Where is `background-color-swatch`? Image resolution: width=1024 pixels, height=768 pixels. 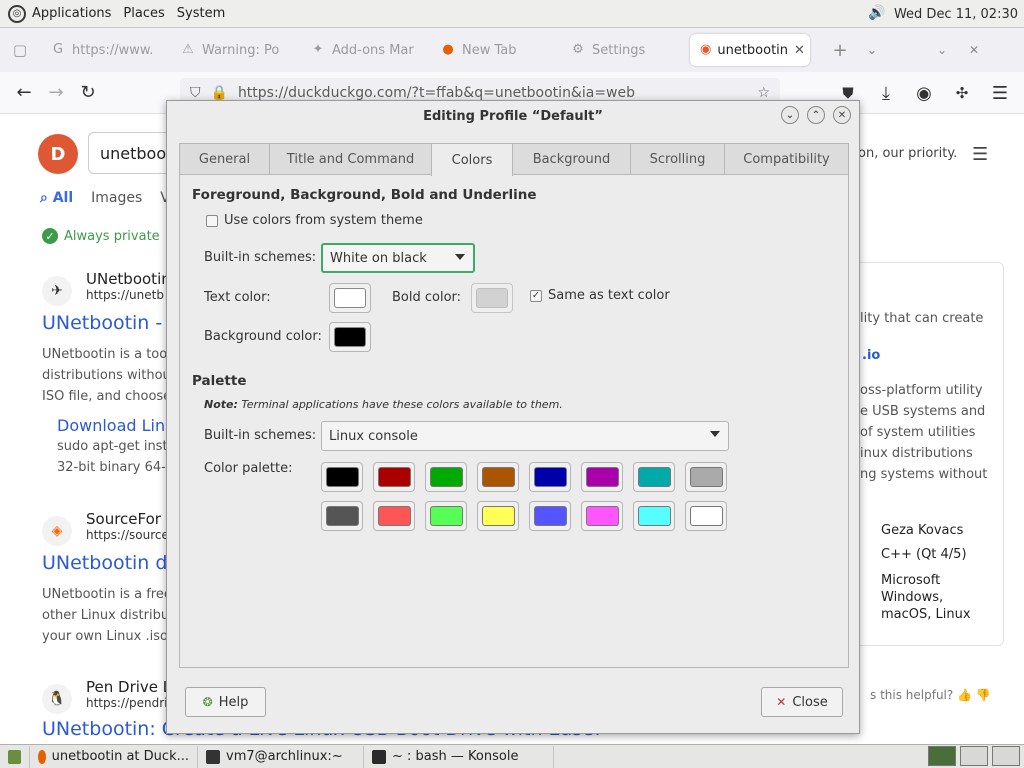
background-color-swatch is located at coordinates (350, 337).